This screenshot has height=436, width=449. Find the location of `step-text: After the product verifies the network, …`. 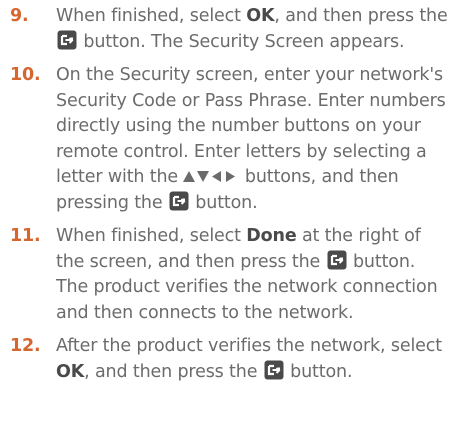

step-text: After the product verifies the network, … is located at coordinates (249, 346).